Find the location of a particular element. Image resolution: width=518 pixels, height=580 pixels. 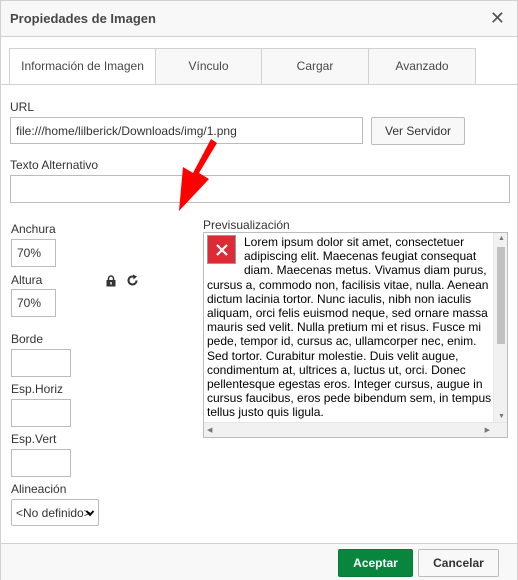

reset-size-icon is located at coordinates (132, 280).